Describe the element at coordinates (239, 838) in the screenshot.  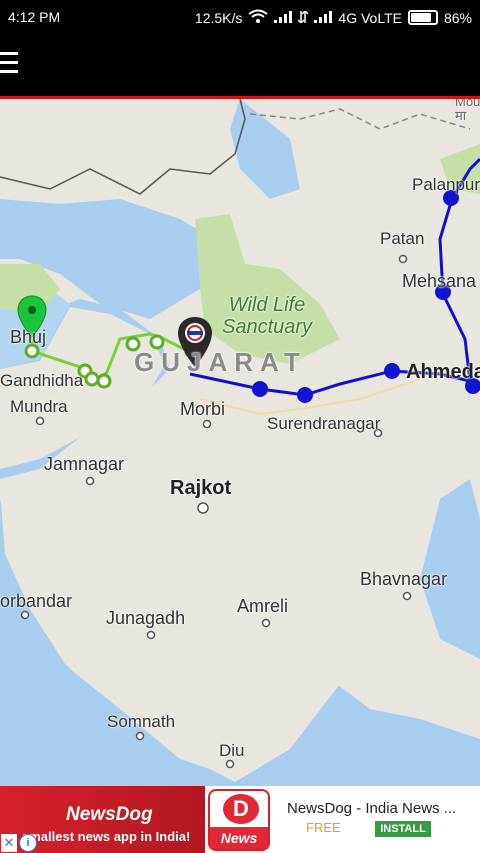
I see `ad-logo-word: News` at that location.